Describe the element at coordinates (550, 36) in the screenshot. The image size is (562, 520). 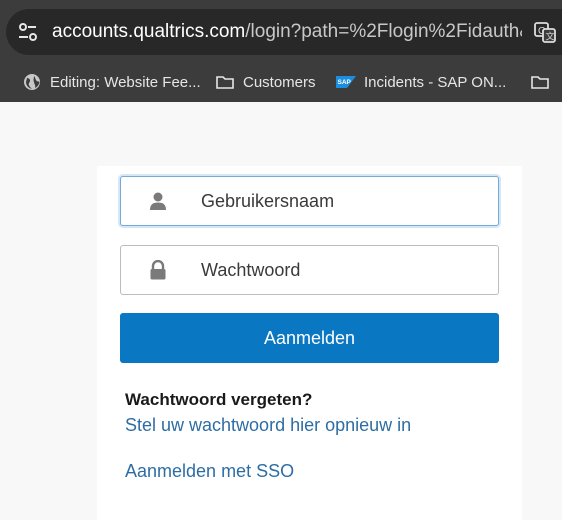
I see `svg-text: 文` at that location.